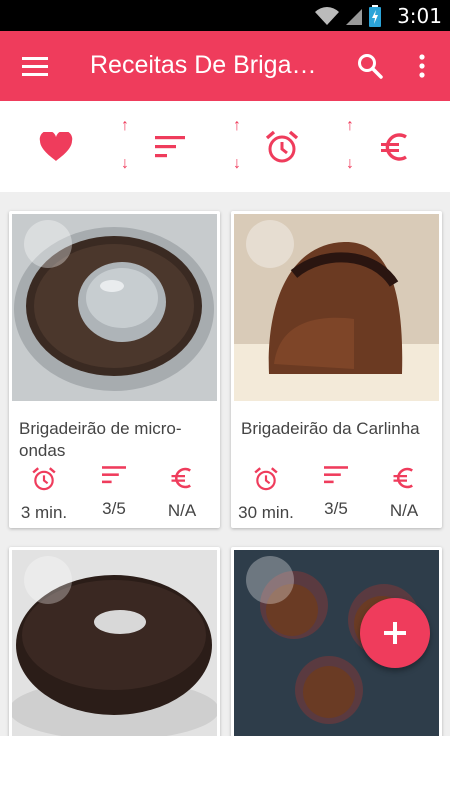 Image resolution: width=450 pixels, height=800 pixels. I want to click on wifi-icon, so click(327, 16).